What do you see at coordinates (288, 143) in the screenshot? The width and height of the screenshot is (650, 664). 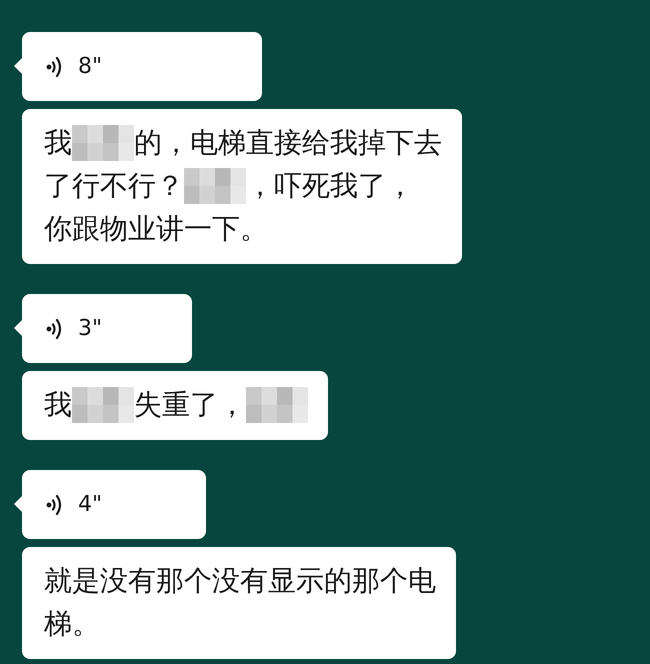 I see `message-text: 的，电梯直接给我掉下去` at bounding box center [288, 143].